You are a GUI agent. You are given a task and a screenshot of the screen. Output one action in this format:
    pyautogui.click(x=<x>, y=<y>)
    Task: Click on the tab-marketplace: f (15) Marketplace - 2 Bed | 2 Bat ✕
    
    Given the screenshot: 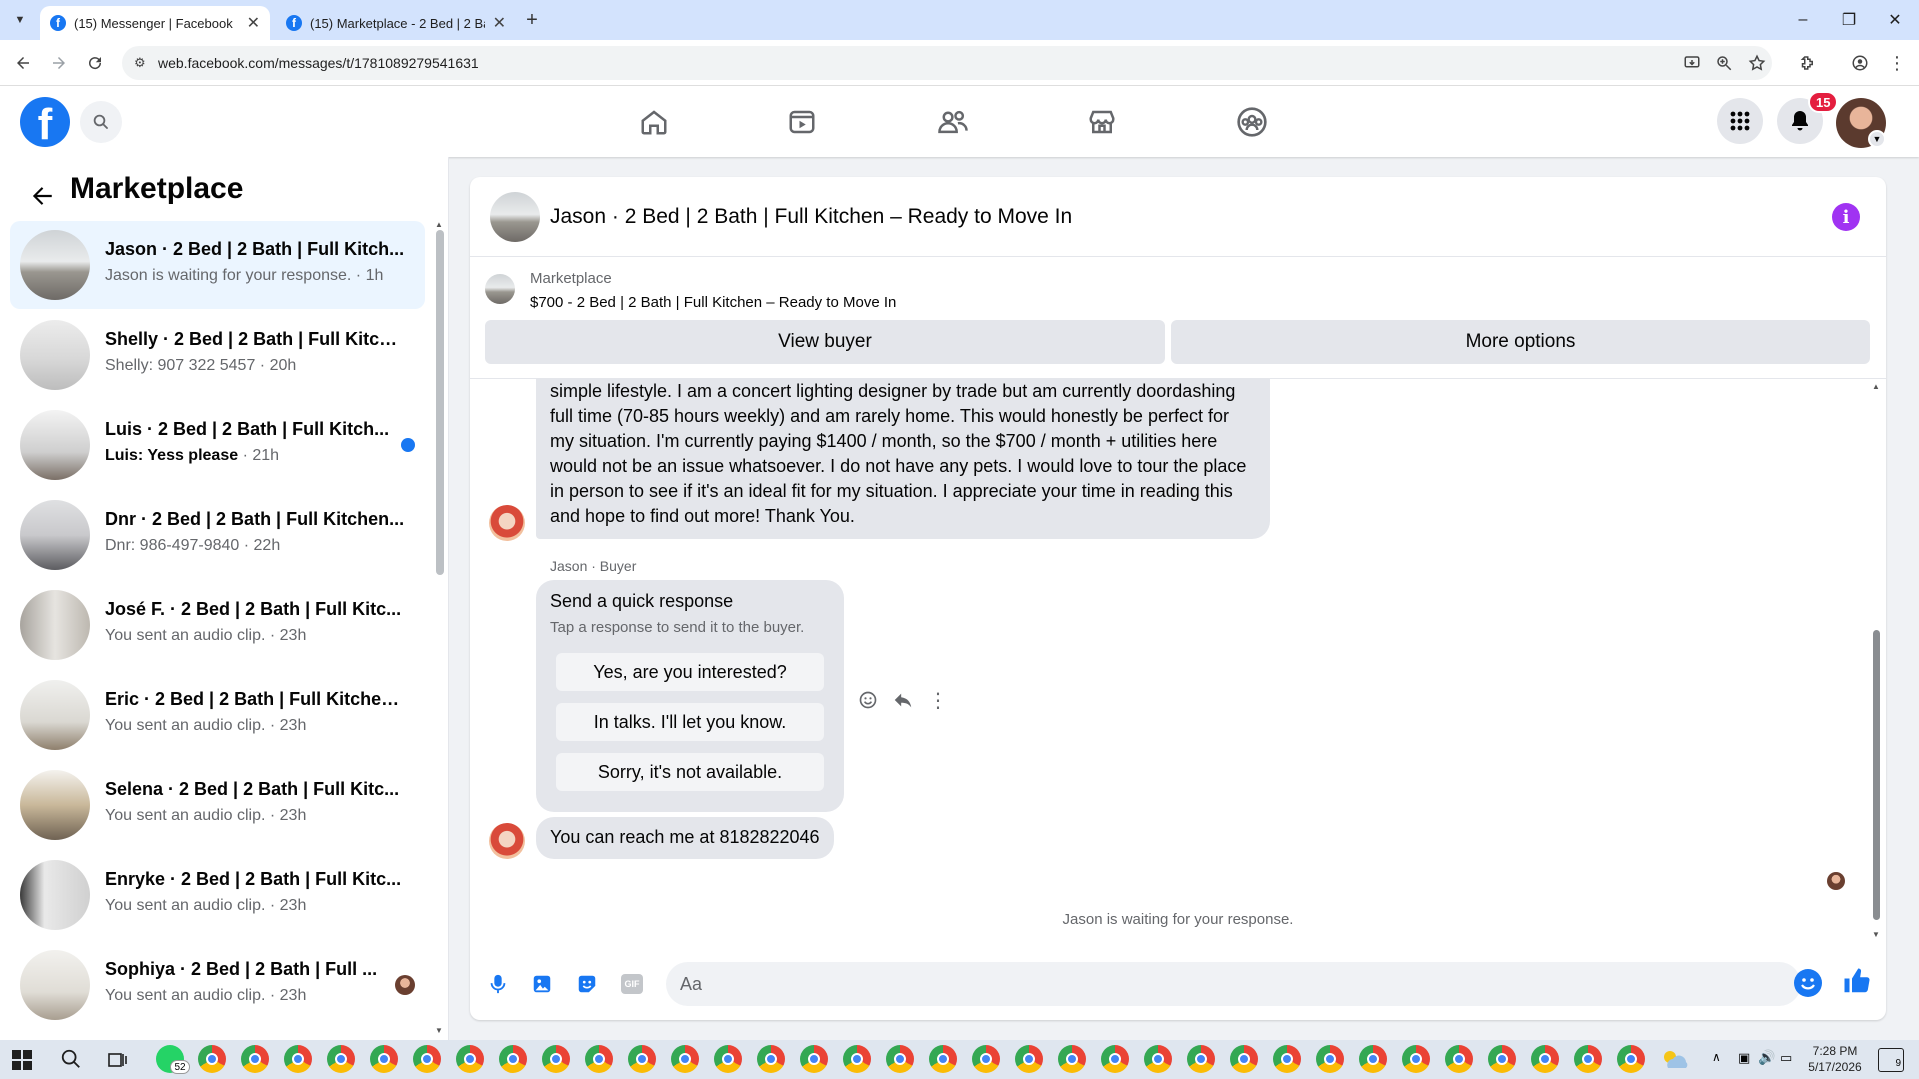 What is the action you would take?
    pyautogui.click(x=396, y=23)
    